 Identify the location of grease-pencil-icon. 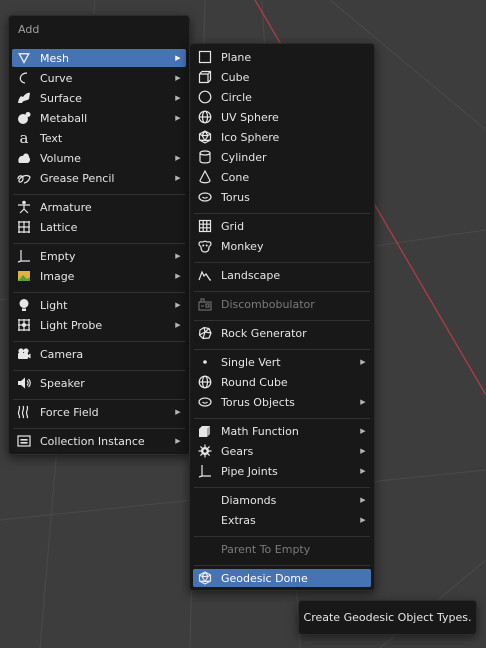
(24, 178).